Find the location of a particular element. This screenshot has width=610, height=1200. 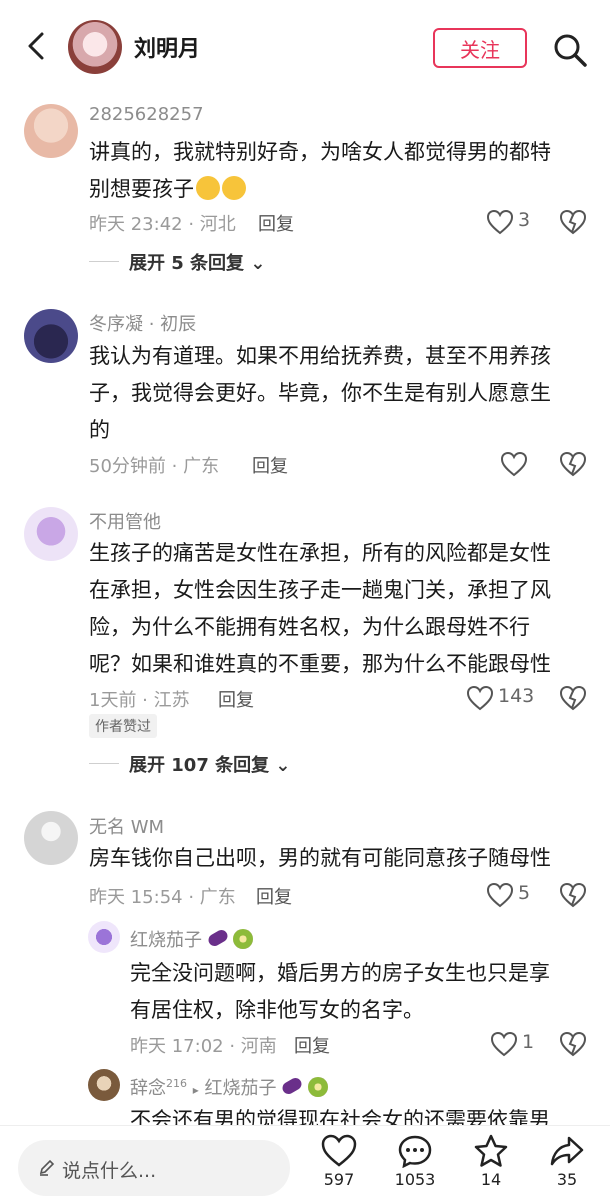

follow-button: 关注 is located at coordinates (480, 48).